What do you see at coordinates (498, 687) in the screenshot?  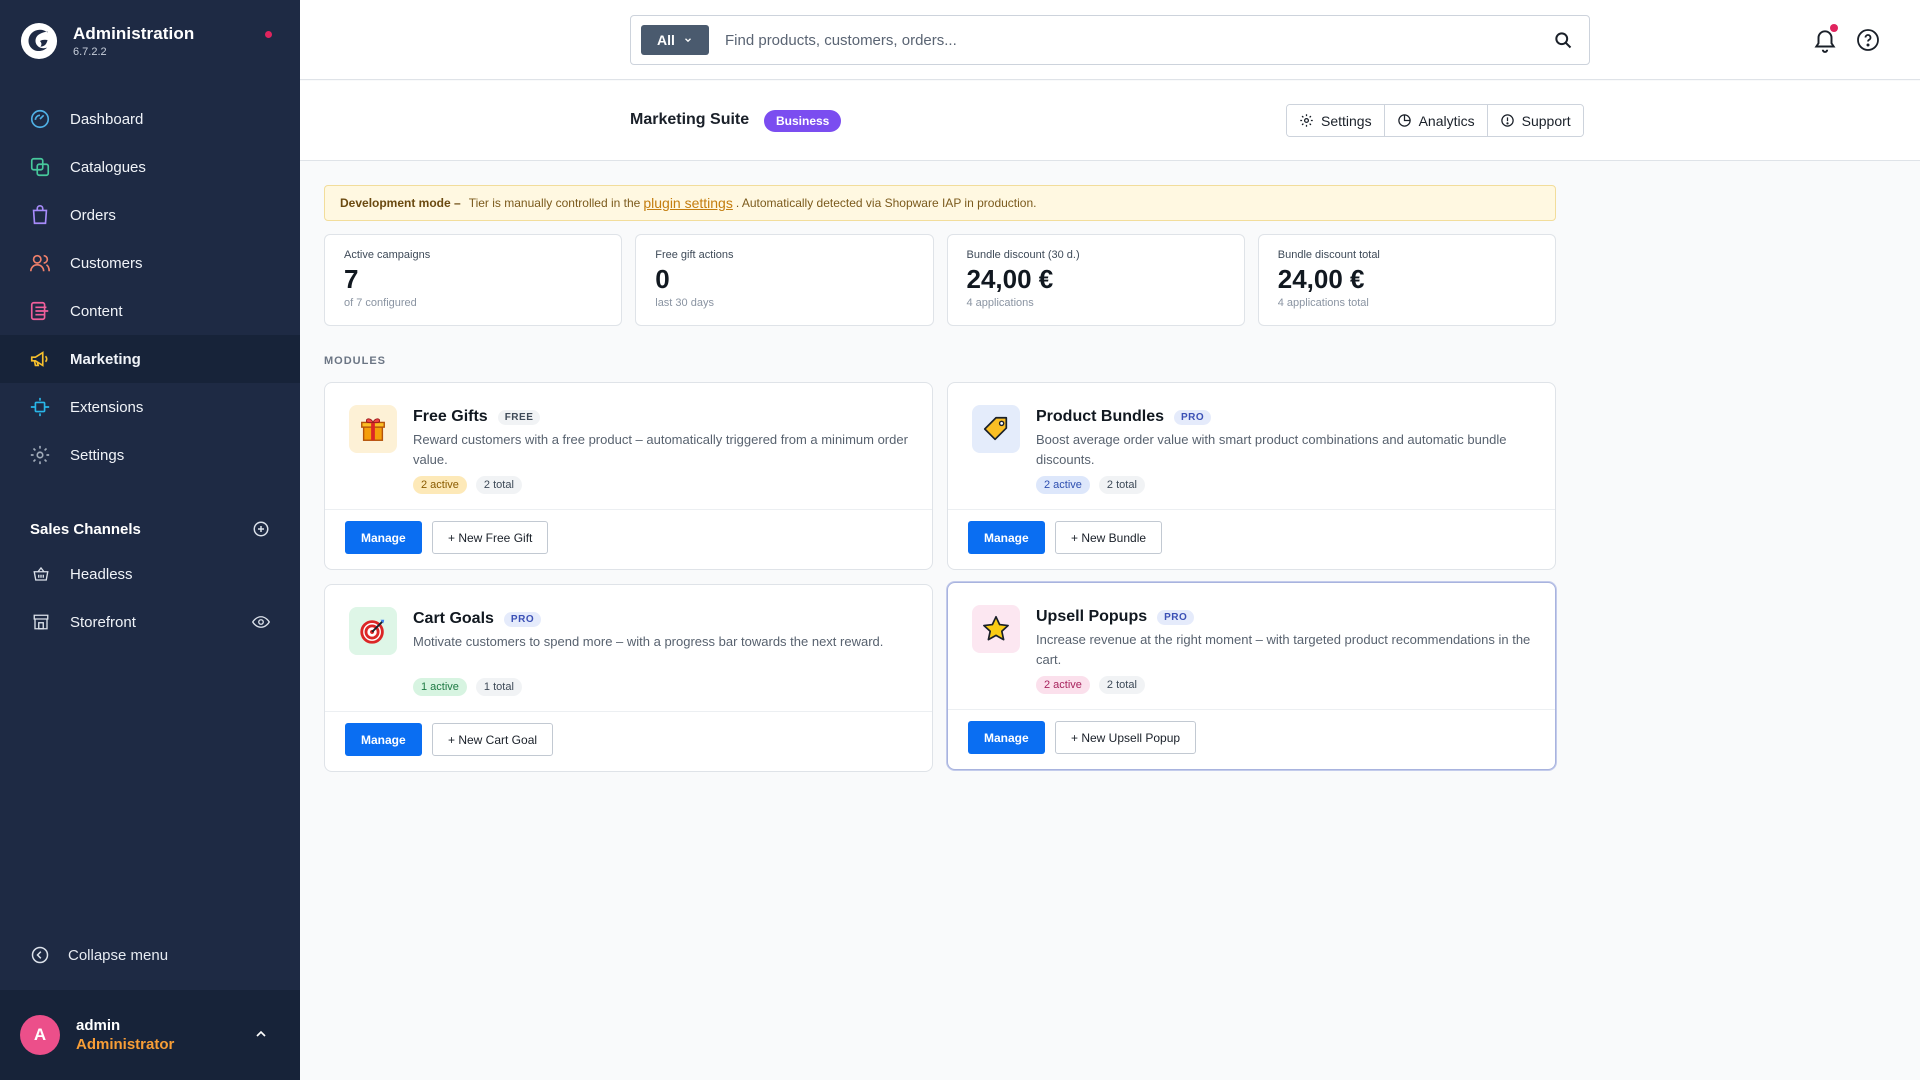 I see `total-count-badge: 1 total` at bounding box center [498, 687].